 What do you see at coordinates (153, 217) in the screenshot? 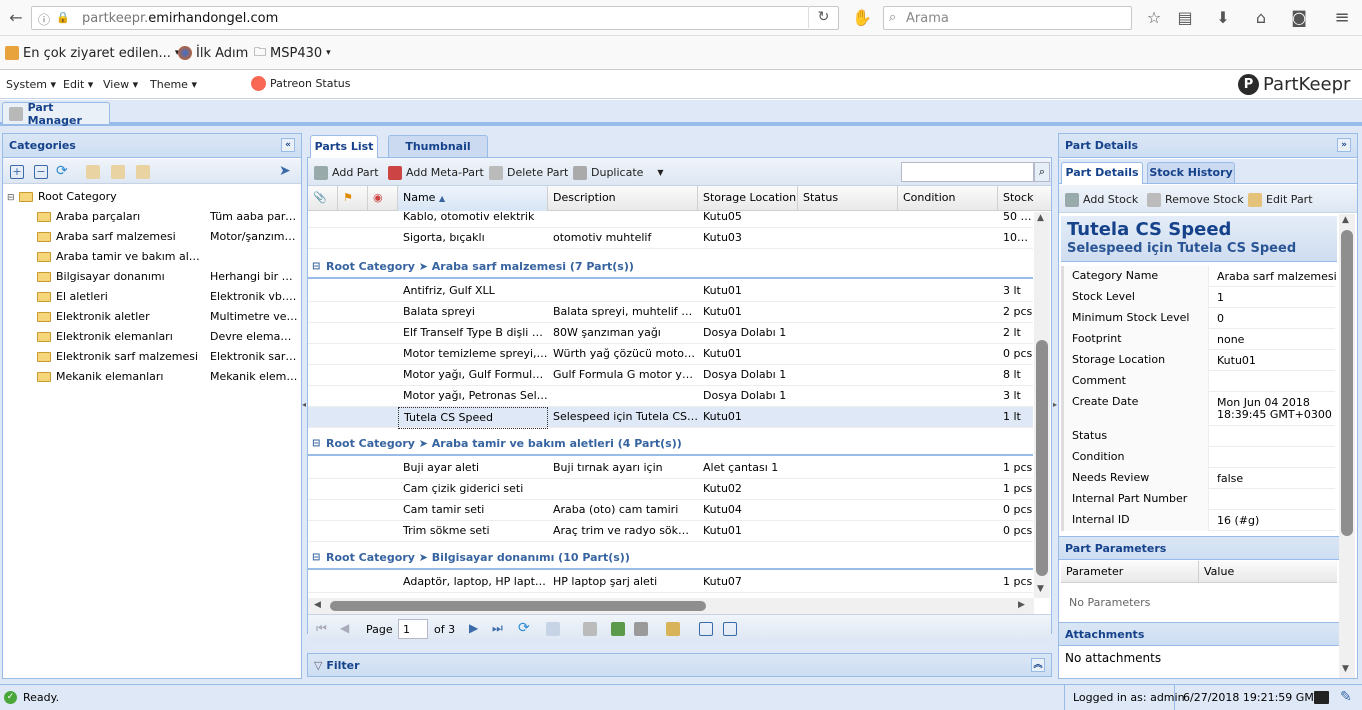
I see `tree-item: Araba parçaları Tüm aaba parçaları` at bounding box center [153, 217].